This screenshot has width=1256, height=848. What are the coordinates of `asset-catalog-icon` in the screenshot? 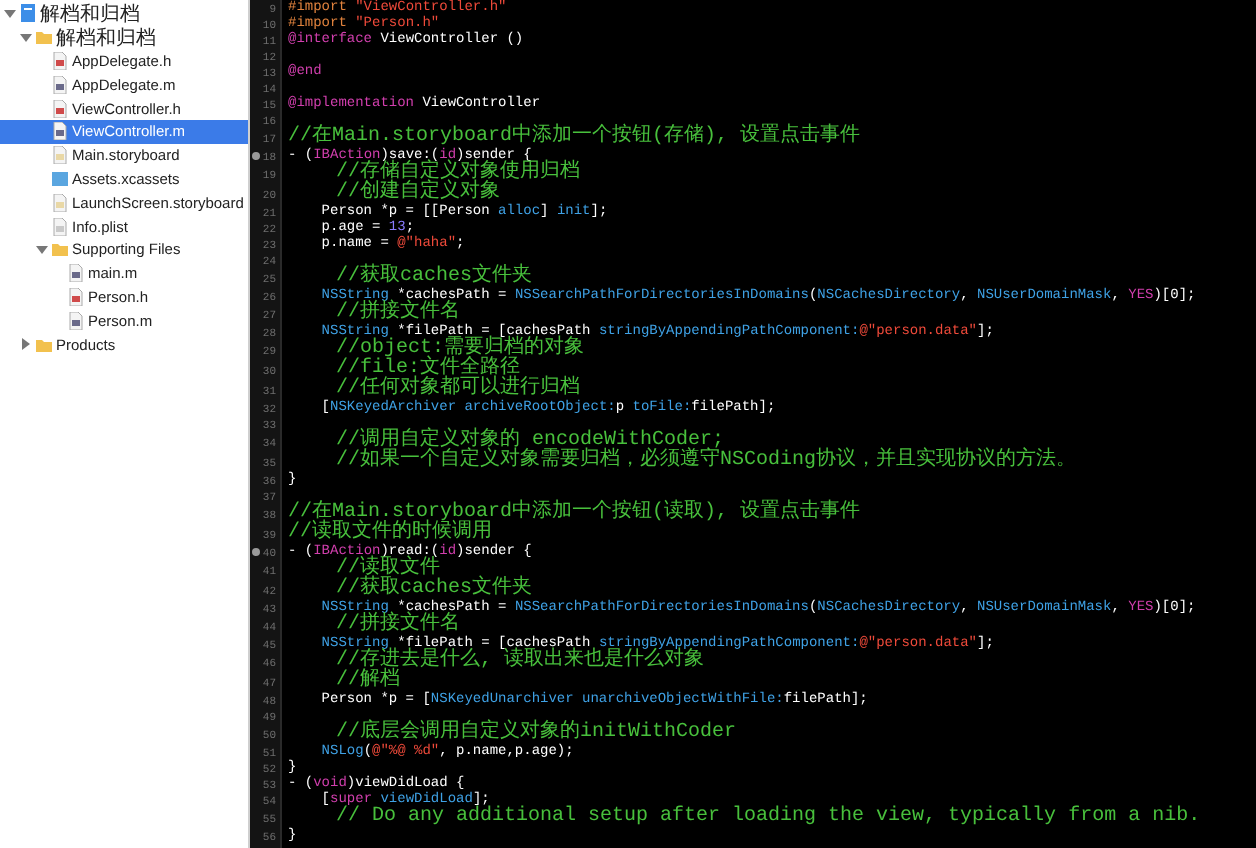 It's located at (60, 178).